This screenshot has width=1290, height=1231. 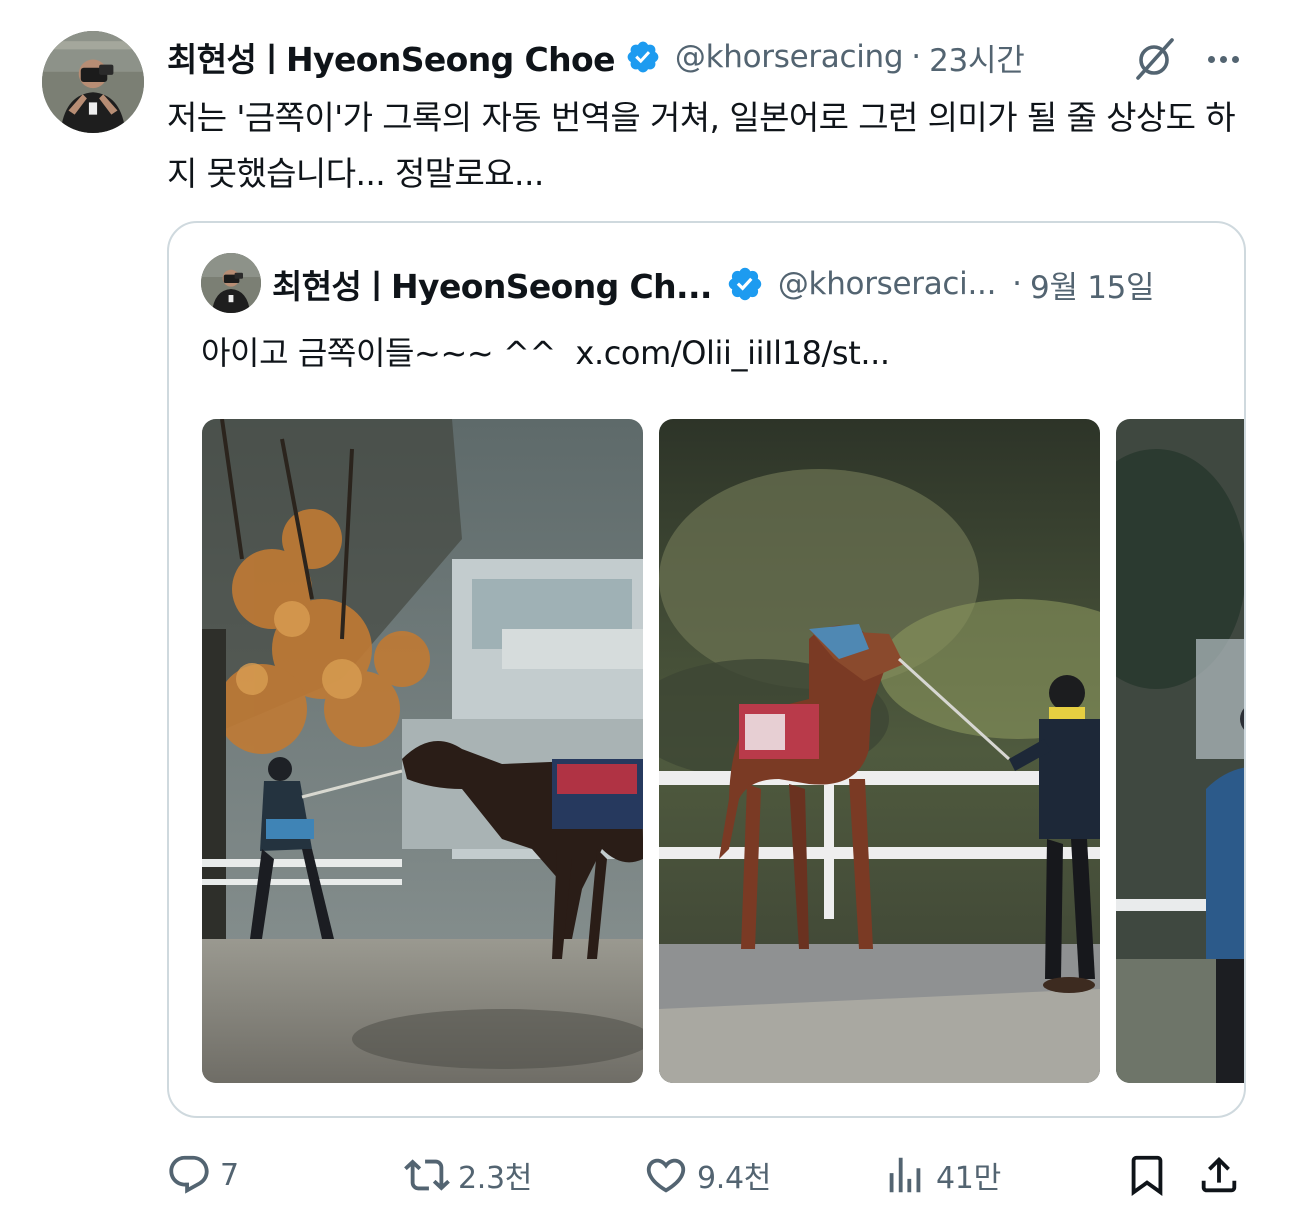 I want to click on like-button: 9.4천, so click(x=707, y=1175).